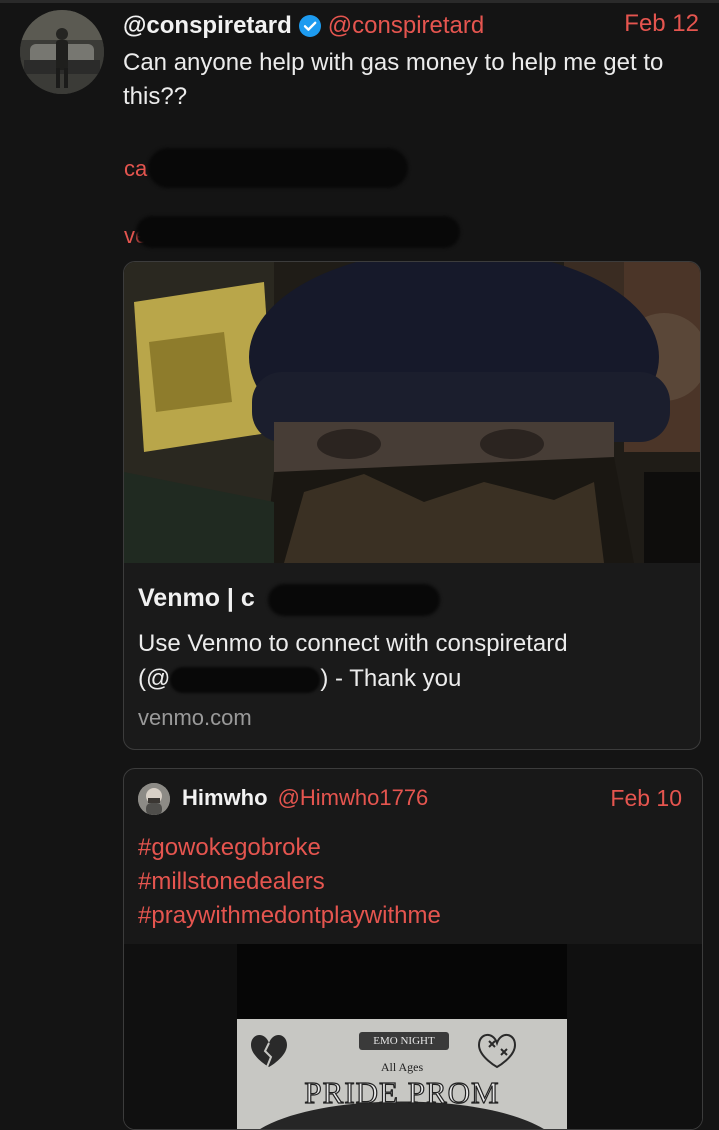  Describe the element at coordinates (225, 798) in the screenshot. I see `quoted-author-name: Himwho` at that location.